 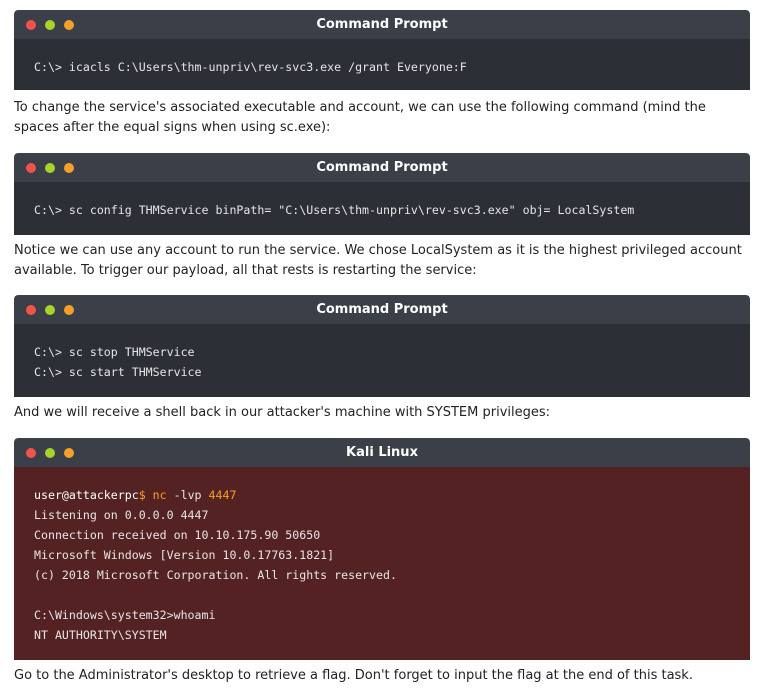 What do you see at coordinates (222, 495) in the screenshot?
I see `command-port: 4447` at bounding box center [222, 495].